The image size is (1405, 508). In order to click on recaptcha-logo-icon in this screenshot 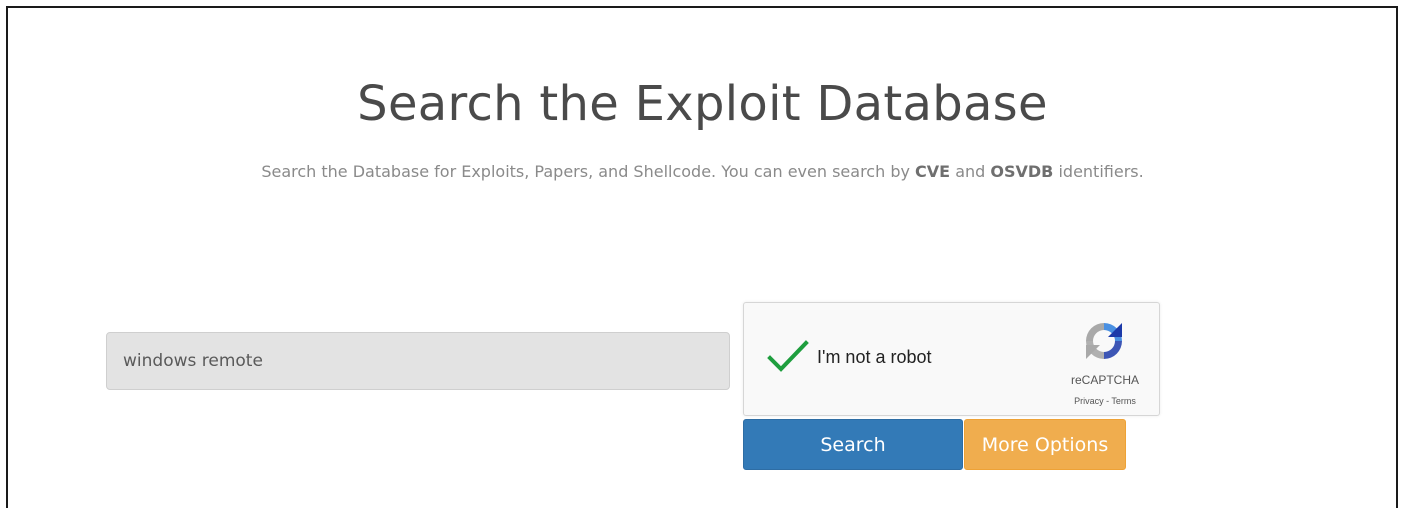, I will do `click(1104, 341)`.